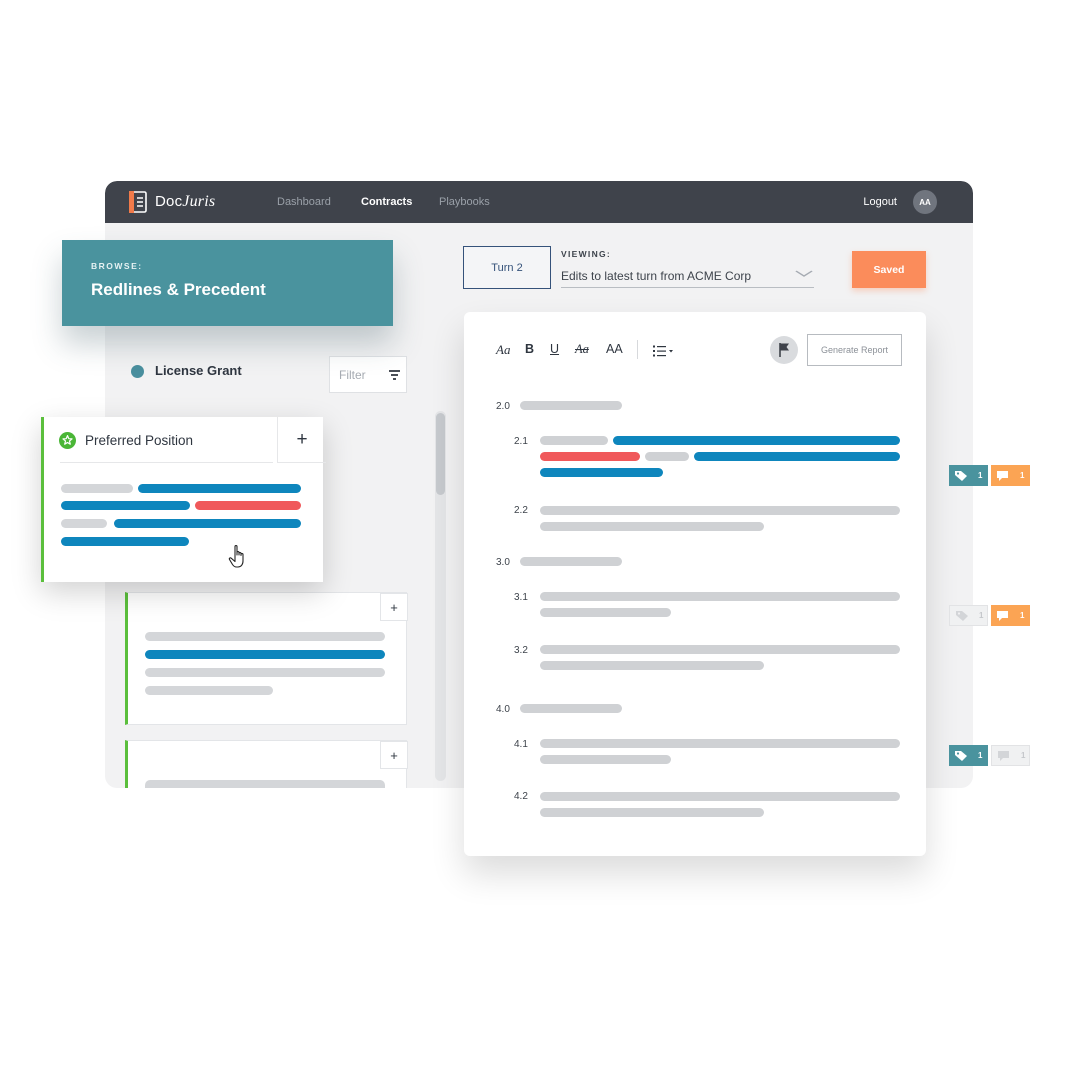 The width and height of the screenshot is (1080, 1080). I want to click on user-avatar: AA, so click(925, 202).